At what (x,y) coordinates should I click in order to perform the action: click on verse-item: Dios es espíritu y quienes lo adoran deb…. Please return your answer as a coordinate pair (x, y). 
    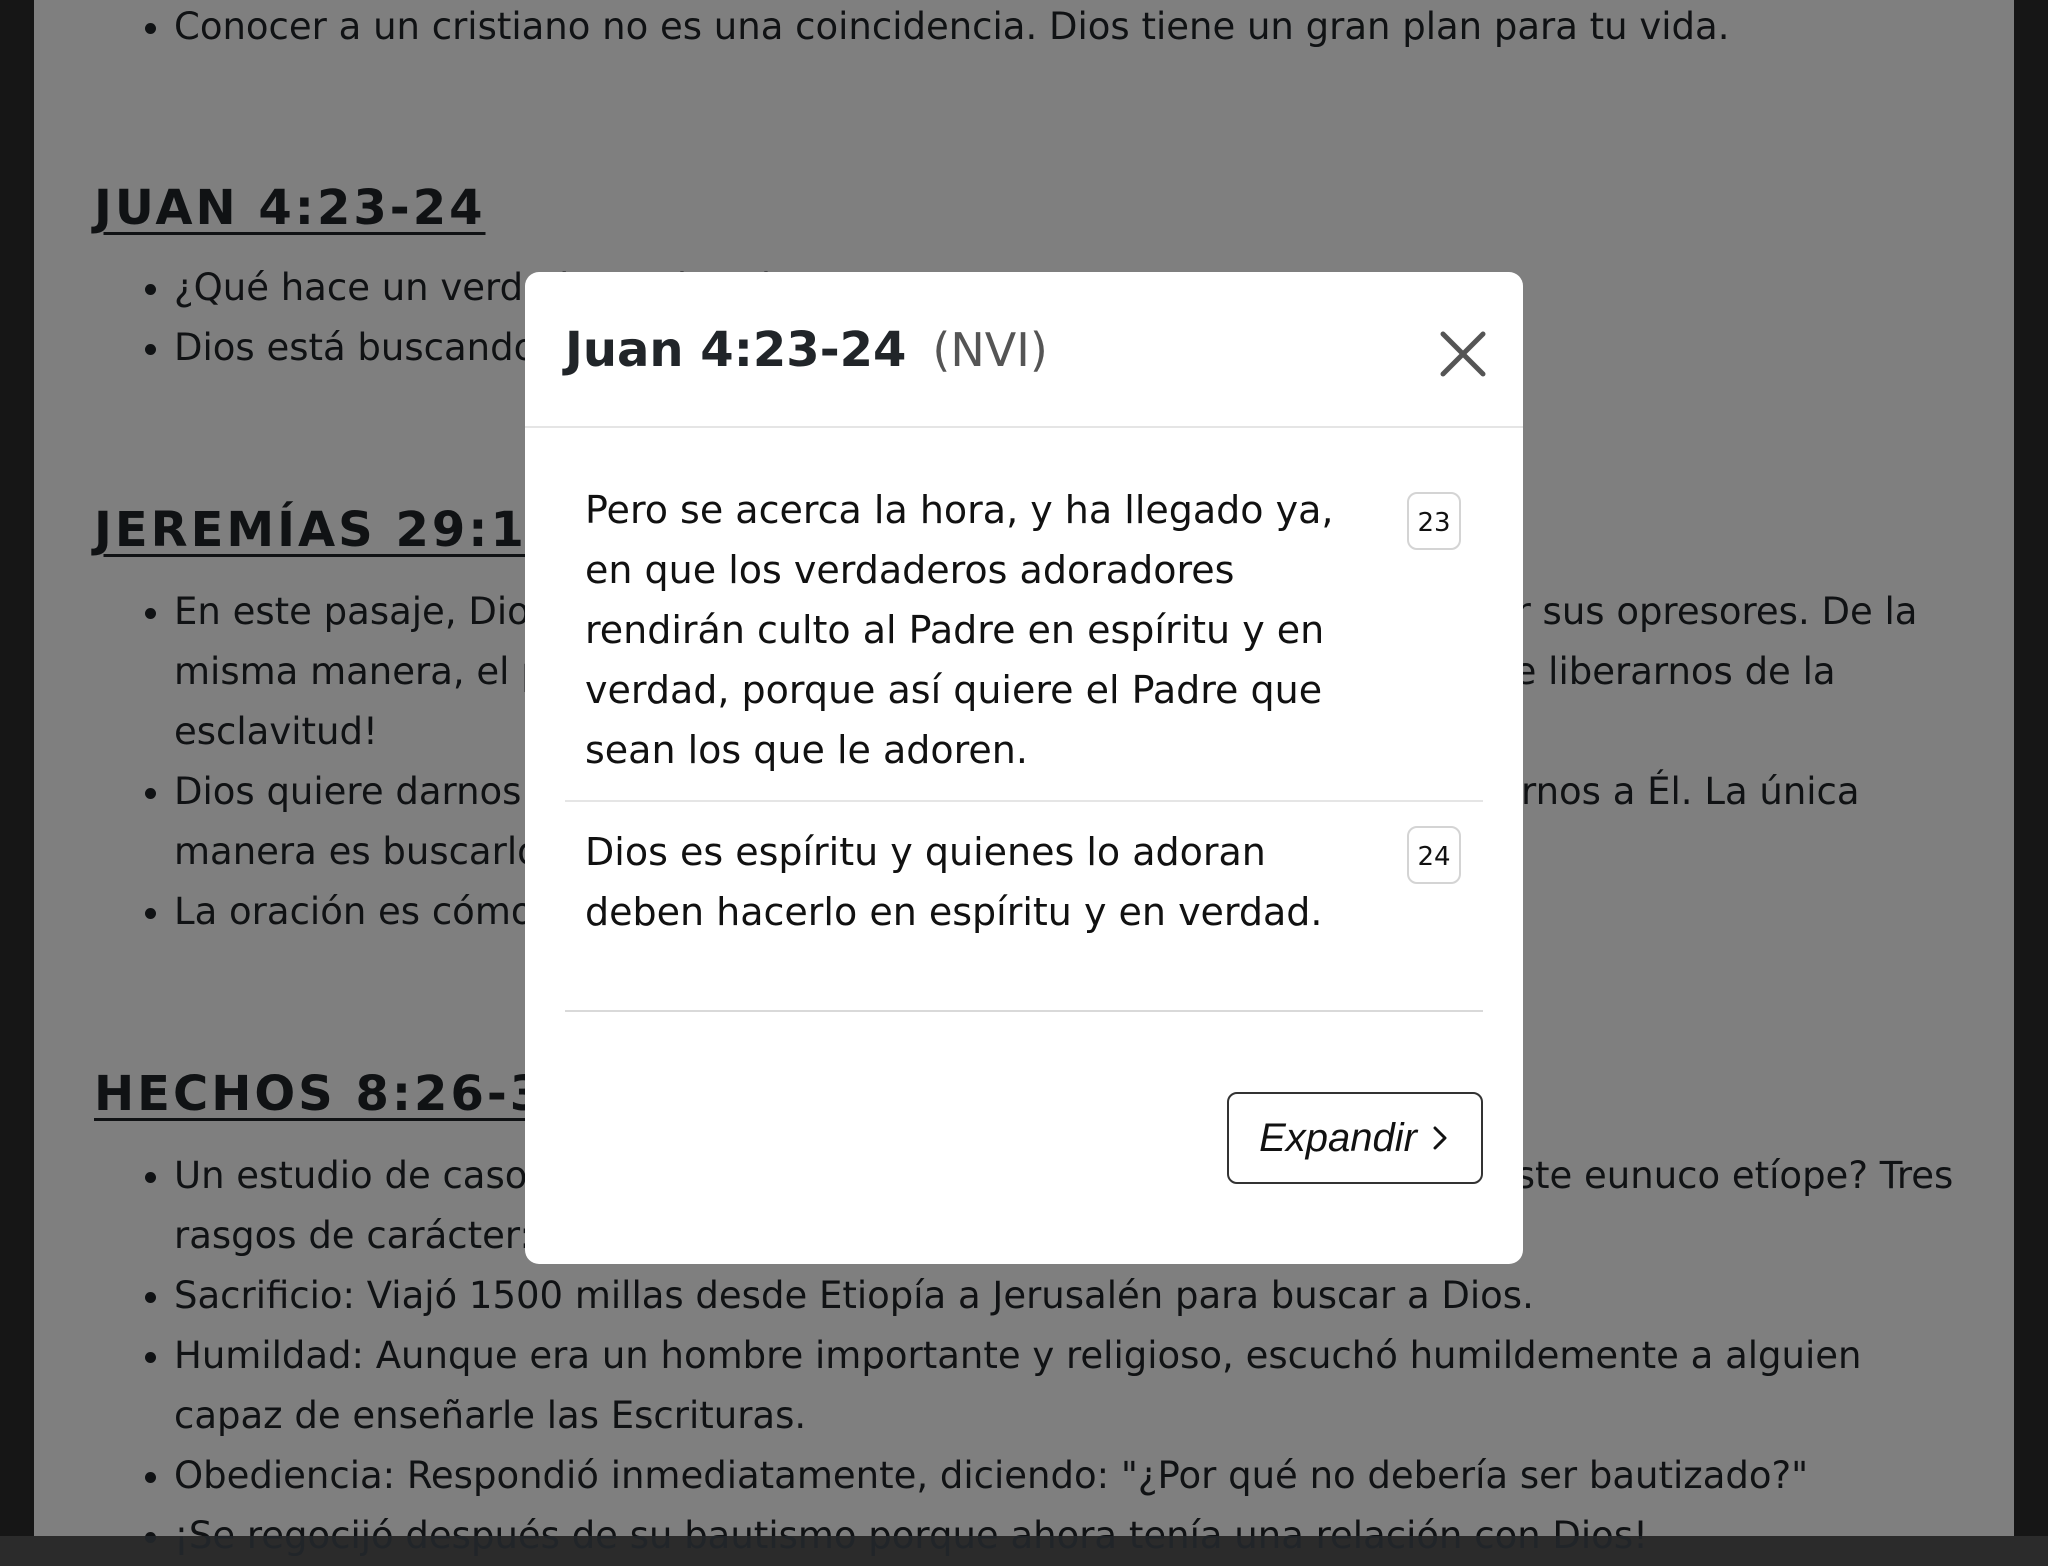
    Looking at the image, I should click on (1024, 1033).